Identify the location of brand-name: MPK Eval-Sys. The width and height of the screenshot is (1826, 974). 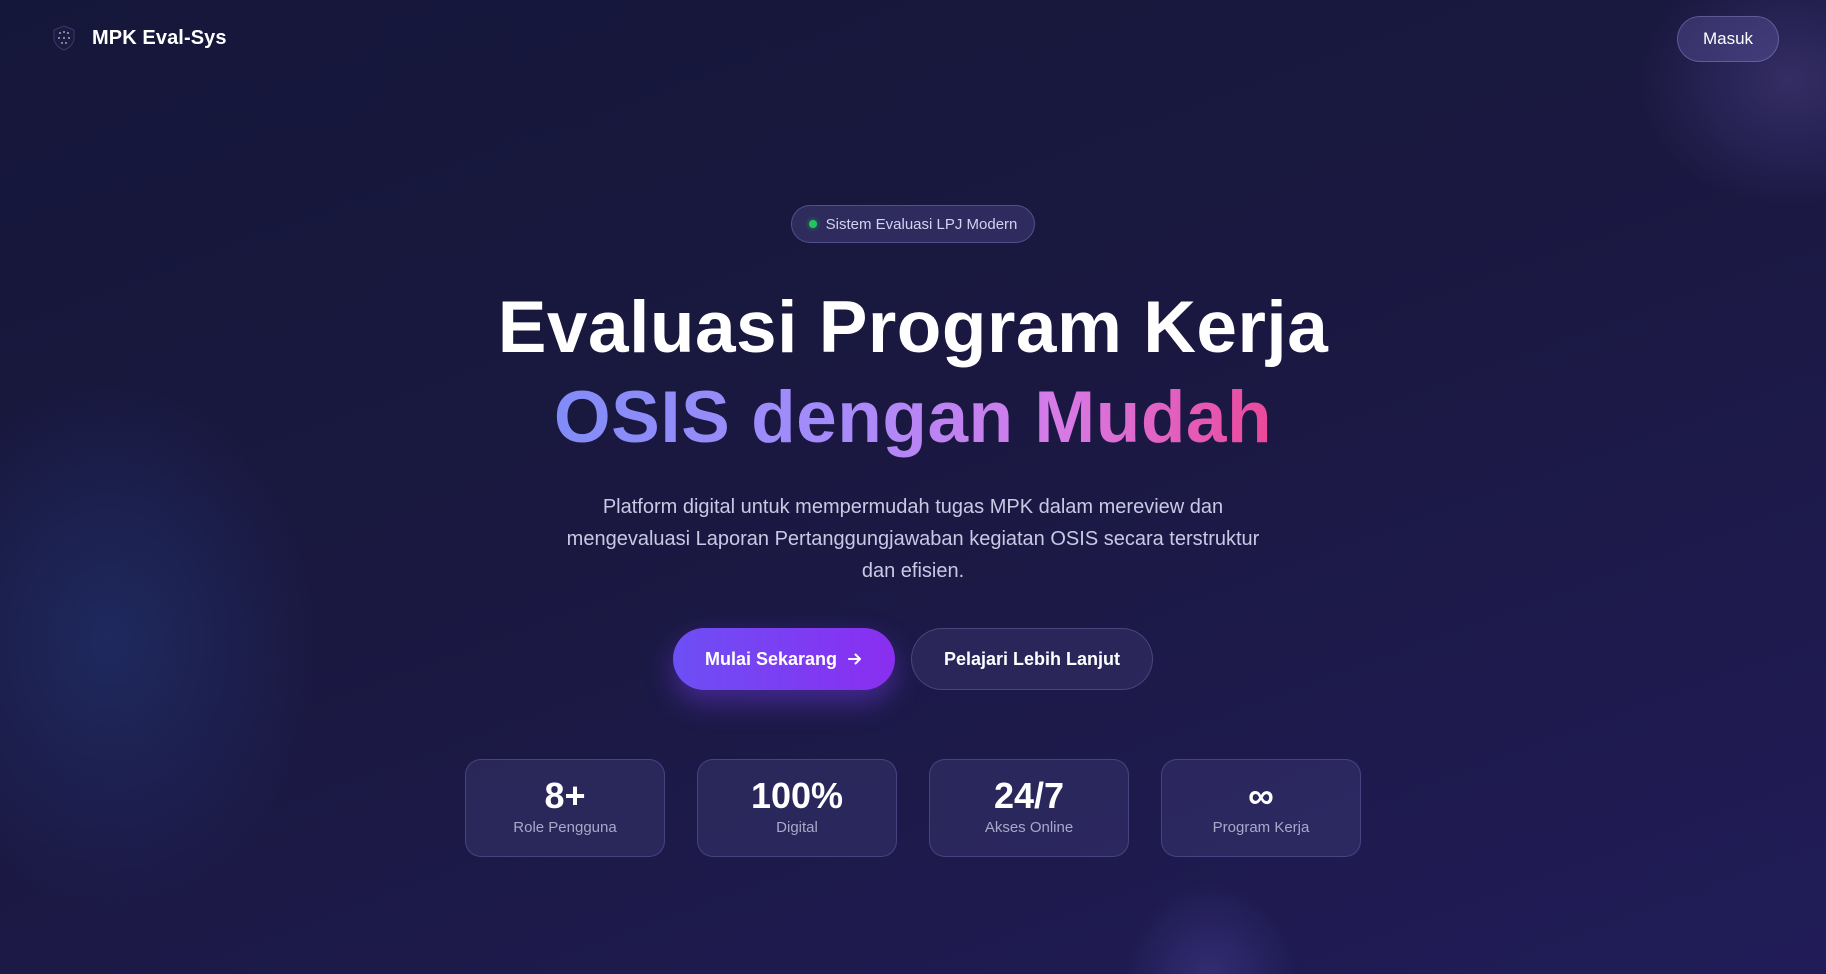
(159, 37).